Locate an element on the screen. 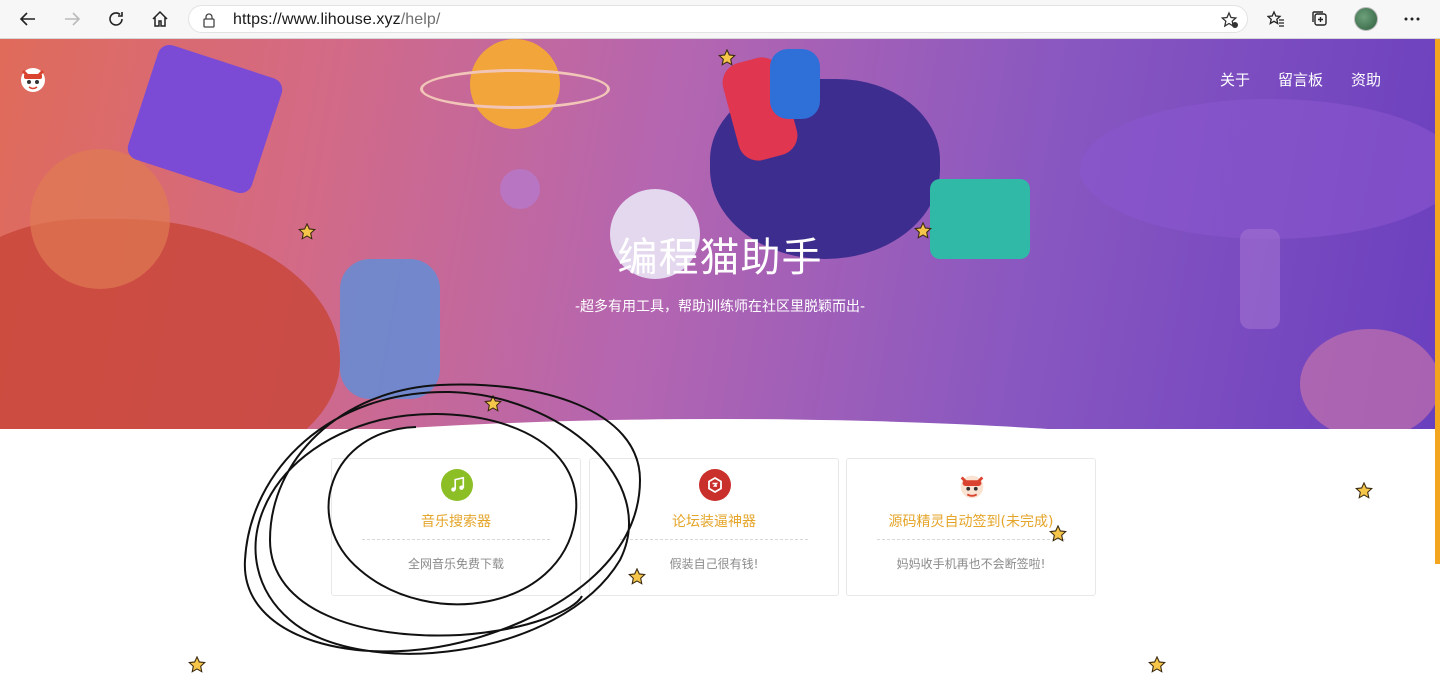  profile-avatar is located at coordinates (1366, 19).